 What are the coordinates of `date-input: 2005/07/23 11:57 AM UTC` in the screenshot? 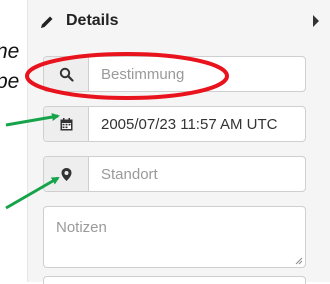 It's located at (197, 124).